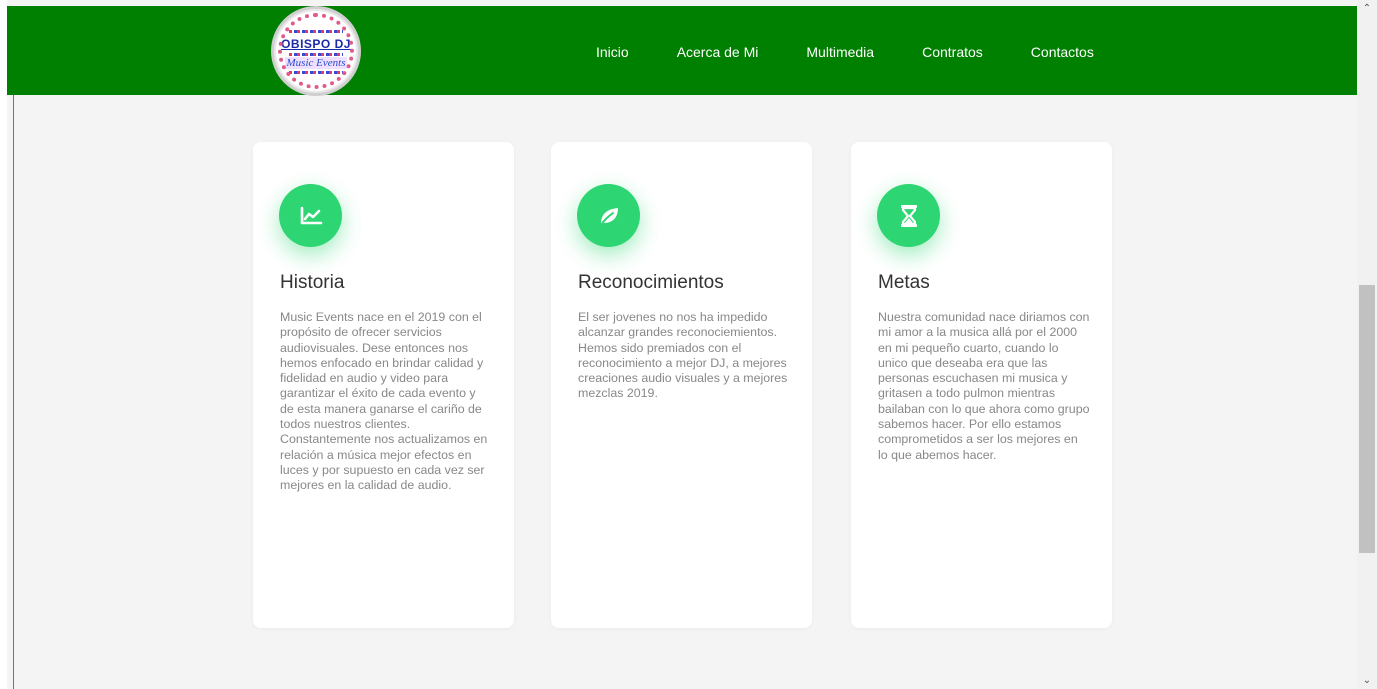  What do you see at coordinates (1062, 52) in the screenshot?
I see `nav-link-contactos: Contactos` at bounding box center [1062, 52].